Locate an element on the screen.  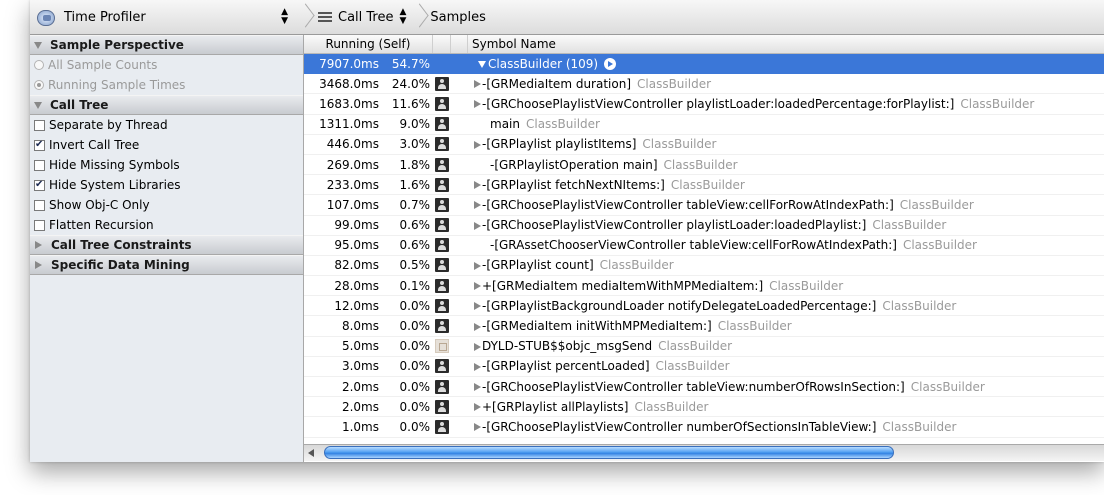
running-time-cell: 2.0ms is located at coordinates (360, 386).